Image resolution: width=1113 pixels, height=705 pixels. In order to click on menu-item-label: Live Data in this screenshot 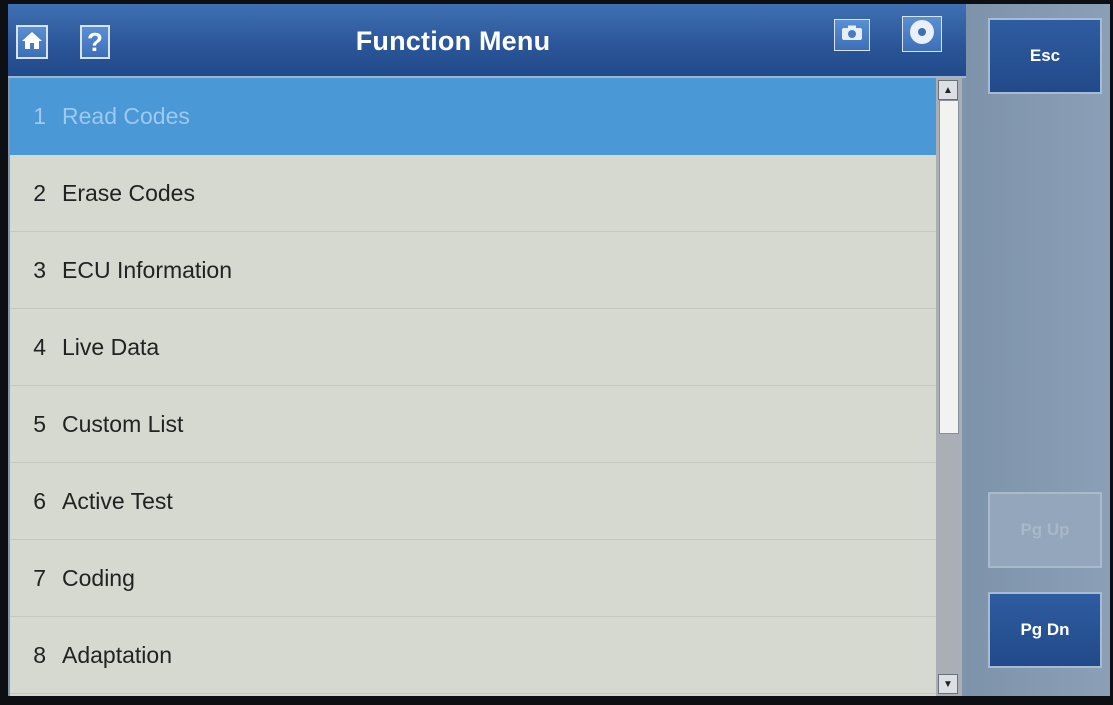, I will do `click(111, 346)`.